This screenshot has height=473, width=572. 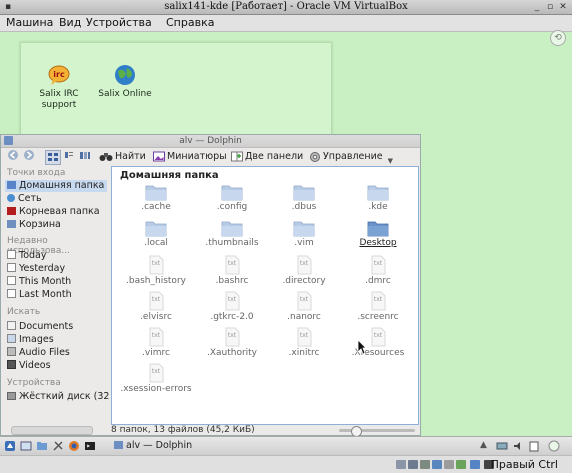 I want to click on tray-arrow-icon: ▲, so click(x=483, y=445).